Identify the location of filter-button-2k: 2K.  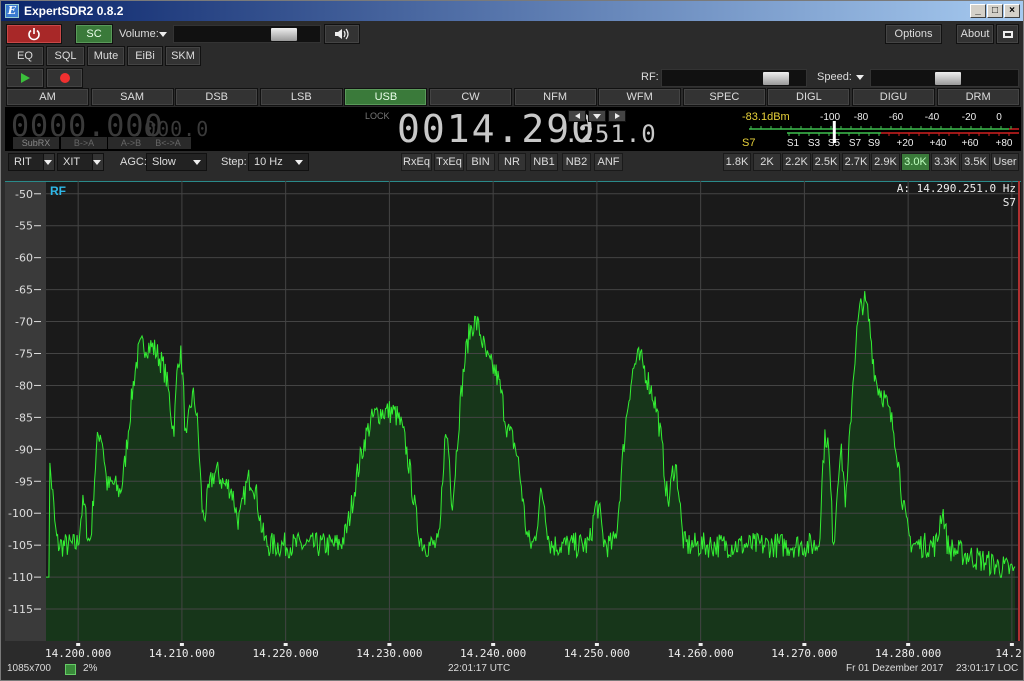
(767, 162).